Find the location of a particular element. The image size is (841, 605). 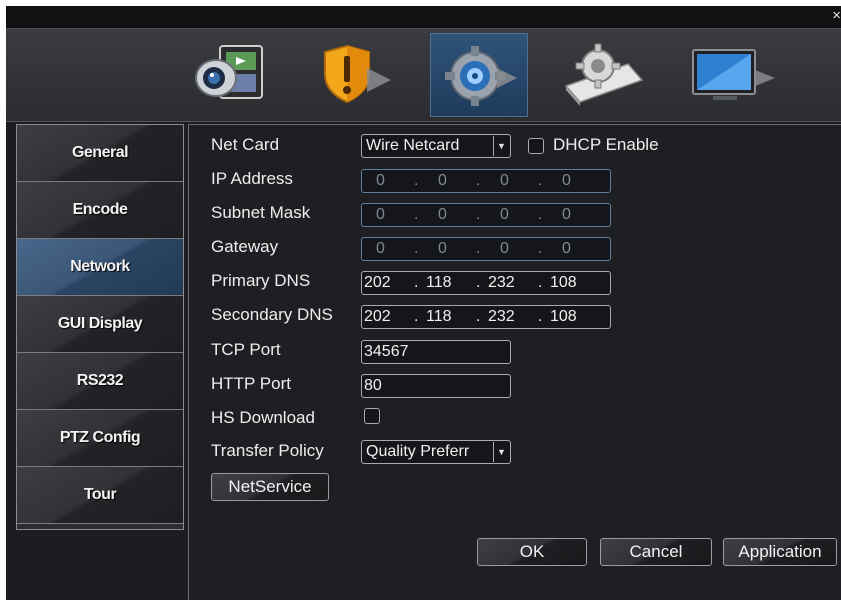

transfer-policy-select: Quality Preferr ▼ is located at coordinates (436, 452).